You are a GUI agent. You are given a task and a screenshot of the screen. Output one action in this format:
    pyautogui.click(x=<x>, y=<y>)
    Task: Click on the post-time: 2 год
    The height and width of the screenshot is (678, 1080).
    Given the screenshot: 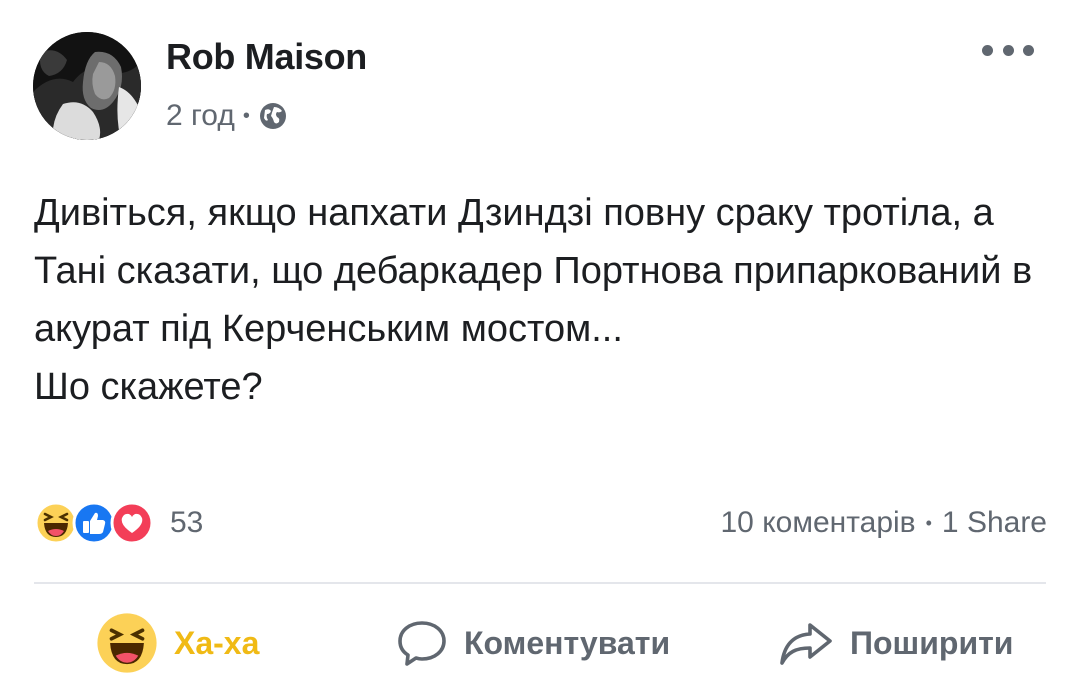 What is the action you would take?
    pyautogui.click(x=200, y=116)
    